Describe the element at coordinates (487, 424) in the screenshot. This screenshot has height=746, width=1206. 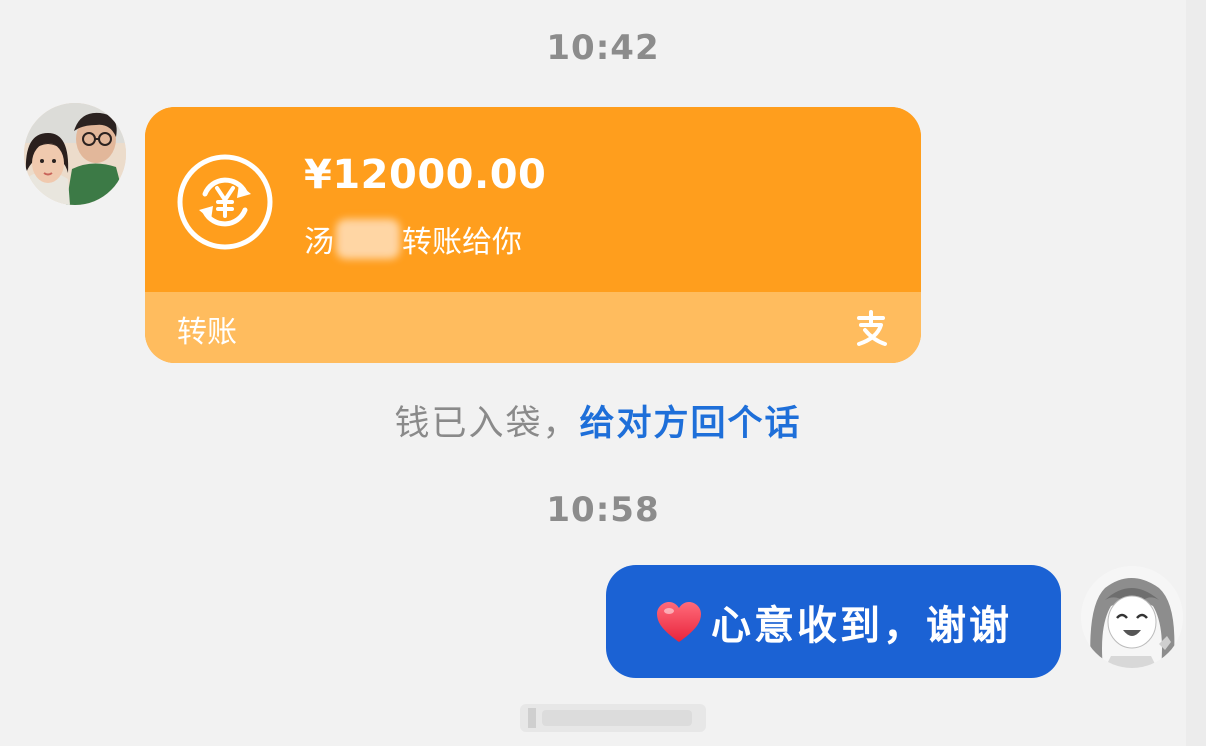
I see `system-message-text: 钱已入袋，` at that location.